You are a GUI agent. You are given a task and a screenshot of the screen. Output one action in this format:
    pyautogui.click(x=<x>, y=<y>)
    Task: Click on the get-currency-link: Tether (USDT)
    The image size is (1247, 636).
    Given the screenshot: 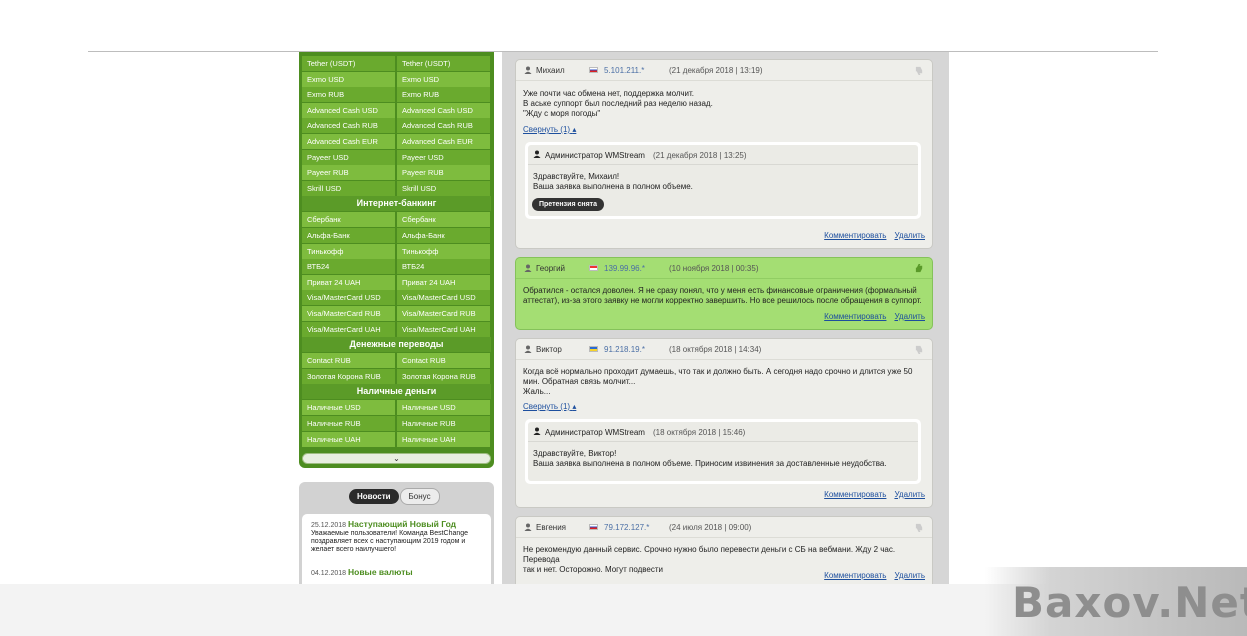 What is the action you would take?
    pyautogui.click(x=443, y=63)
    